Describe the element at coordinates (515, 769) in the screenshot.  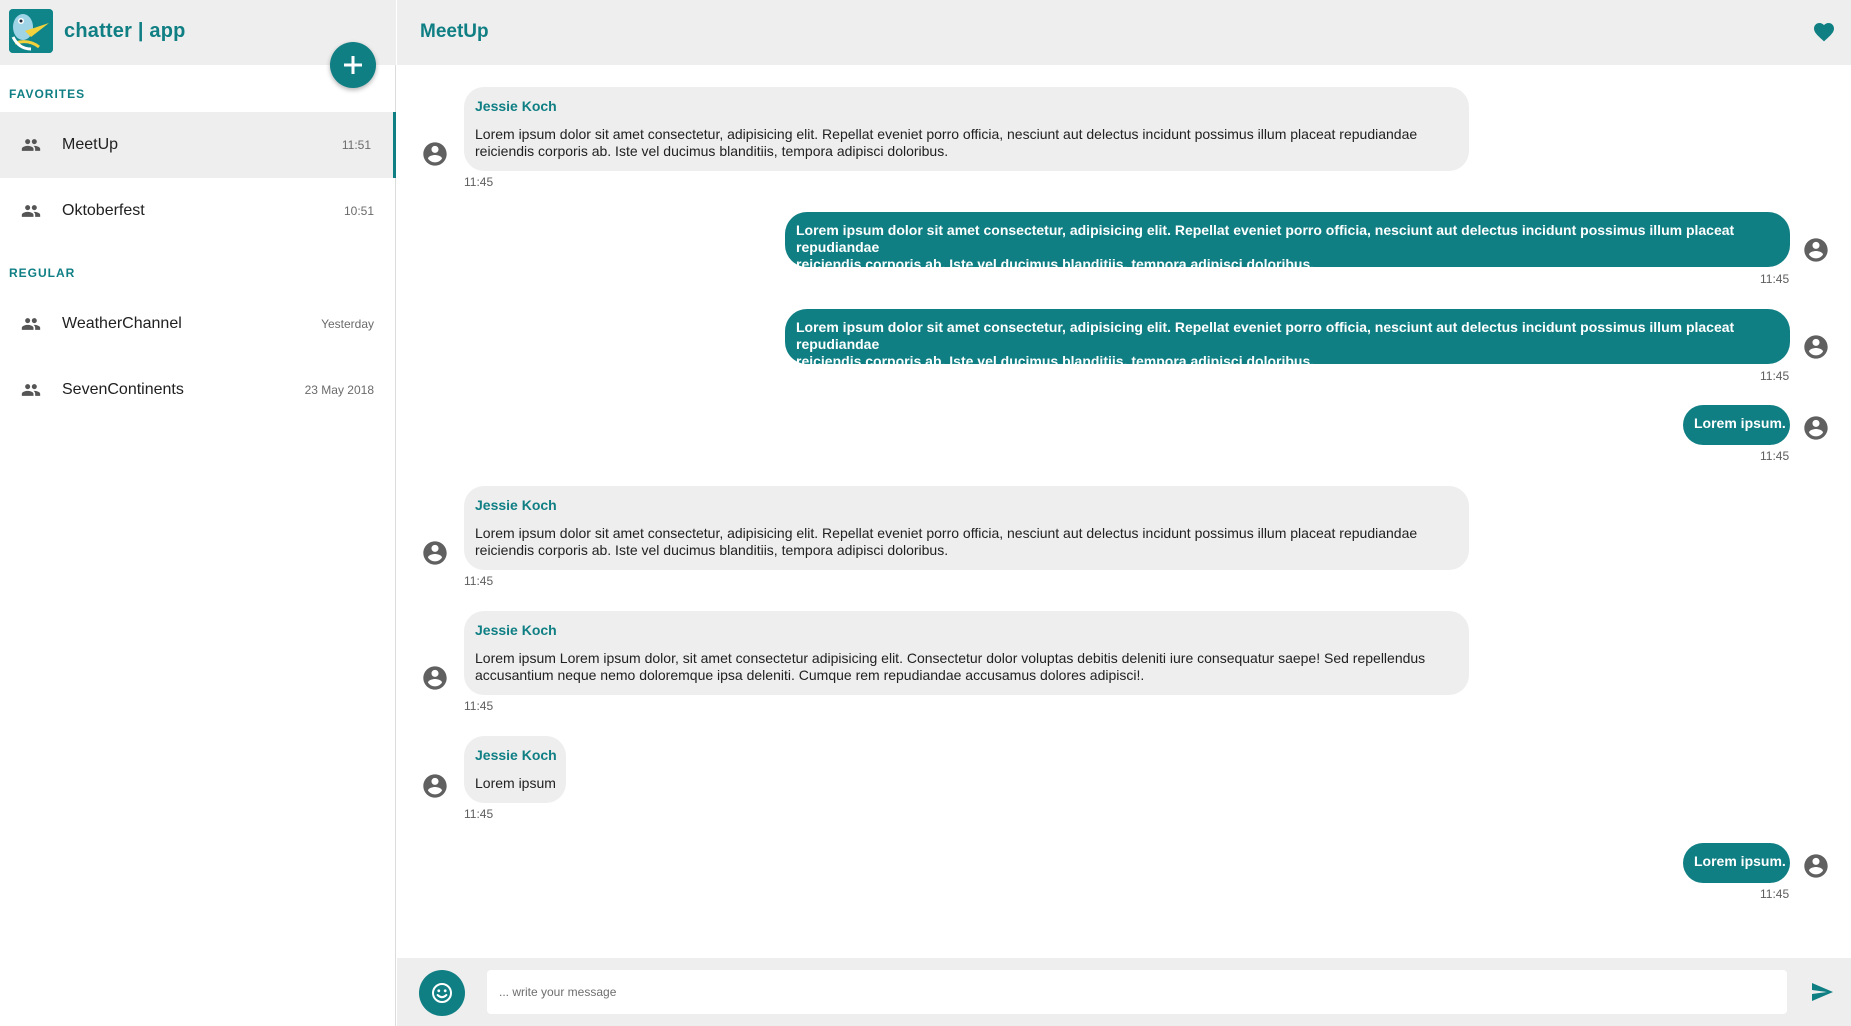
I see `message-bubble: Jessie Koch Lorem ipsum` at that location.